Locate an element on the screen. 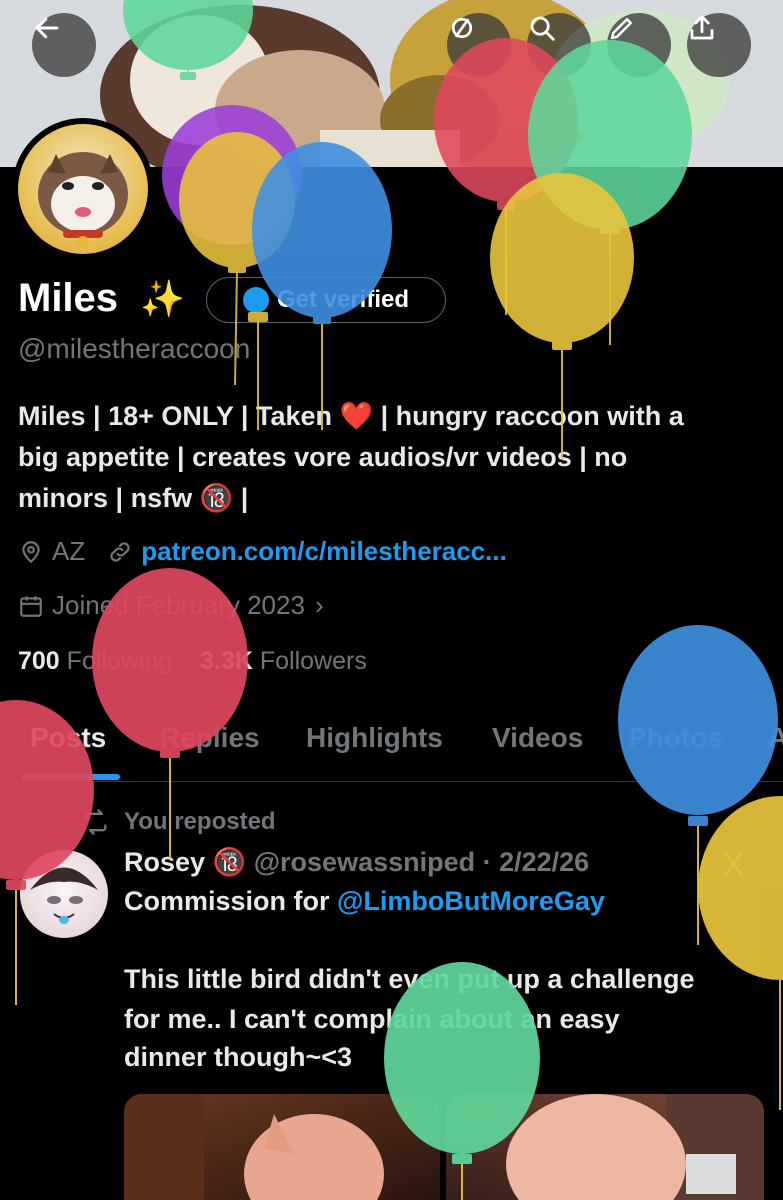 The width and height of the screenshot is (783, 1200). active-tab-indicator is located at coordinates (71, 777).